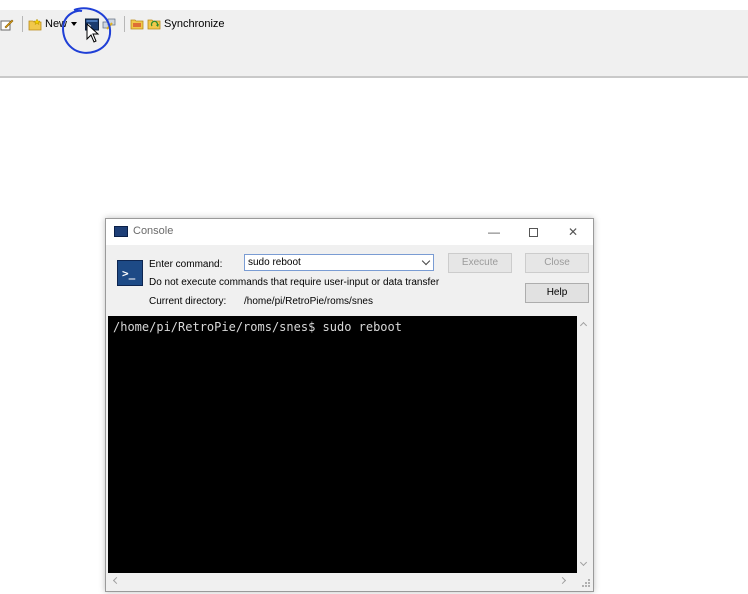  I want to click on close-window-button: ✕, so click(573, 232).